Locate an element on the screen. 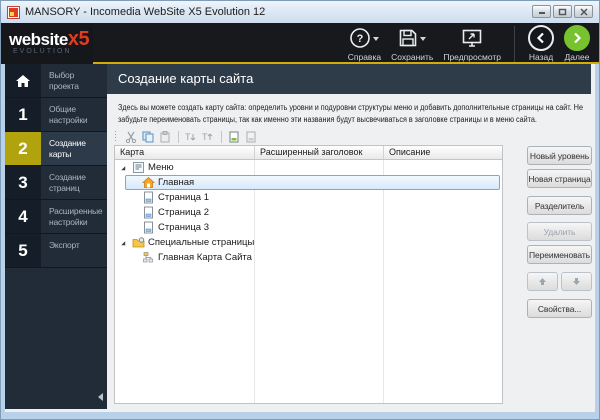 Image resolution: width=600 pixels, height=420 pixels. import-page-icon is located at coordinates (233, 137).